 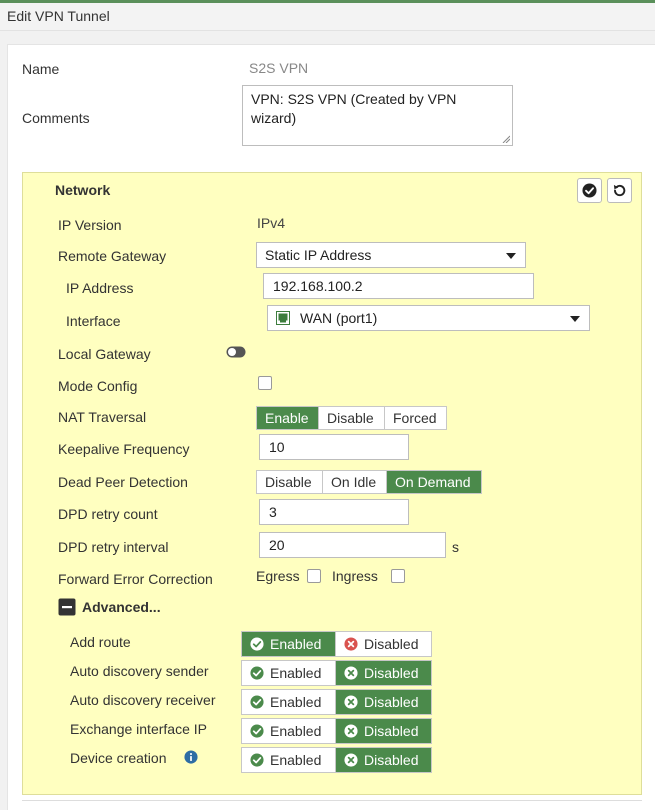 I want to click on ip-version-value: IPv4, so click(x=271, y=223).